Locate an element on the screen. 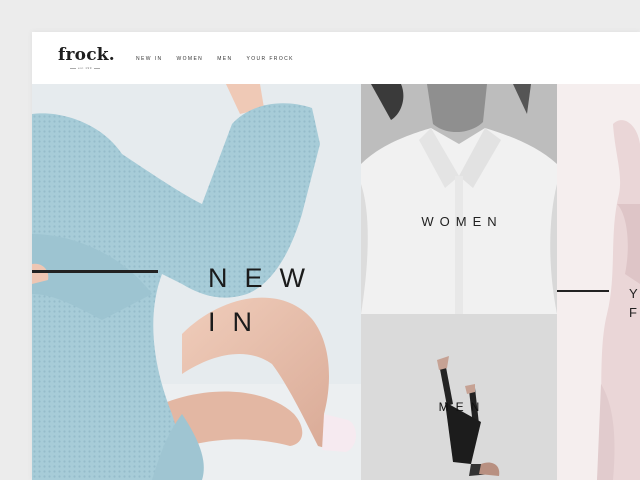  women-tile: WOMEN is located at coordinates (459, 199).